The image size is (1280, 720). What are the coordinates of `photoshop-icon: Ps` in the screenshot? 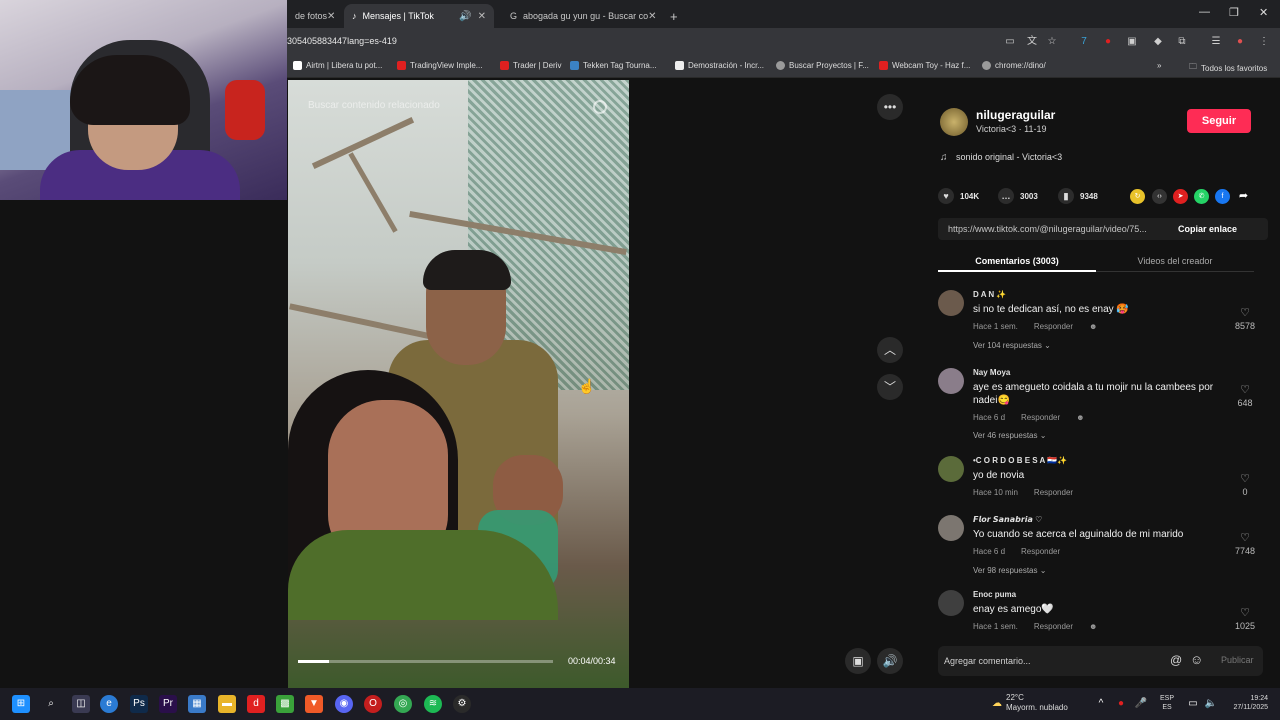 It's located at (139, 704).